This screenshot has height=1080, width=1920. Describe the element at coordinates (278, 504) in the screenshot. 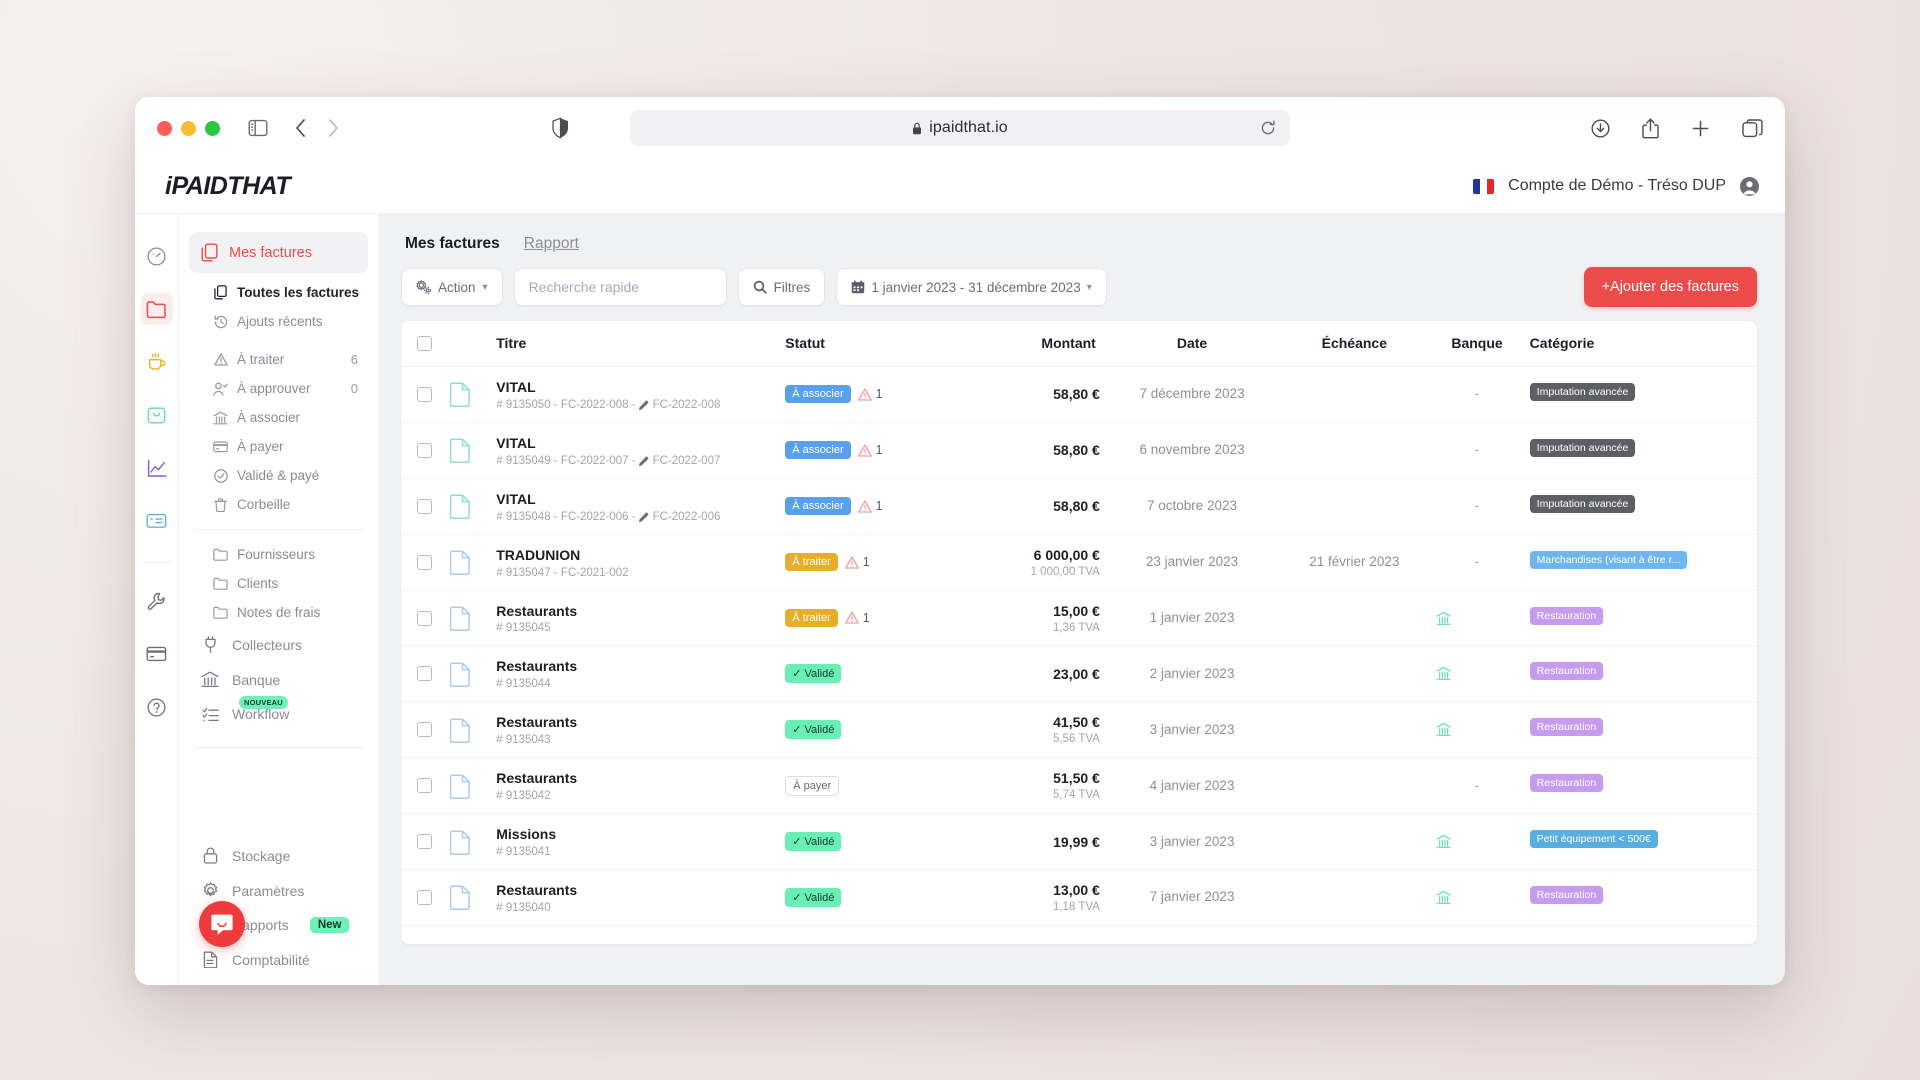

I see `sidebar-item-corbeille: Corbeille` at that location.